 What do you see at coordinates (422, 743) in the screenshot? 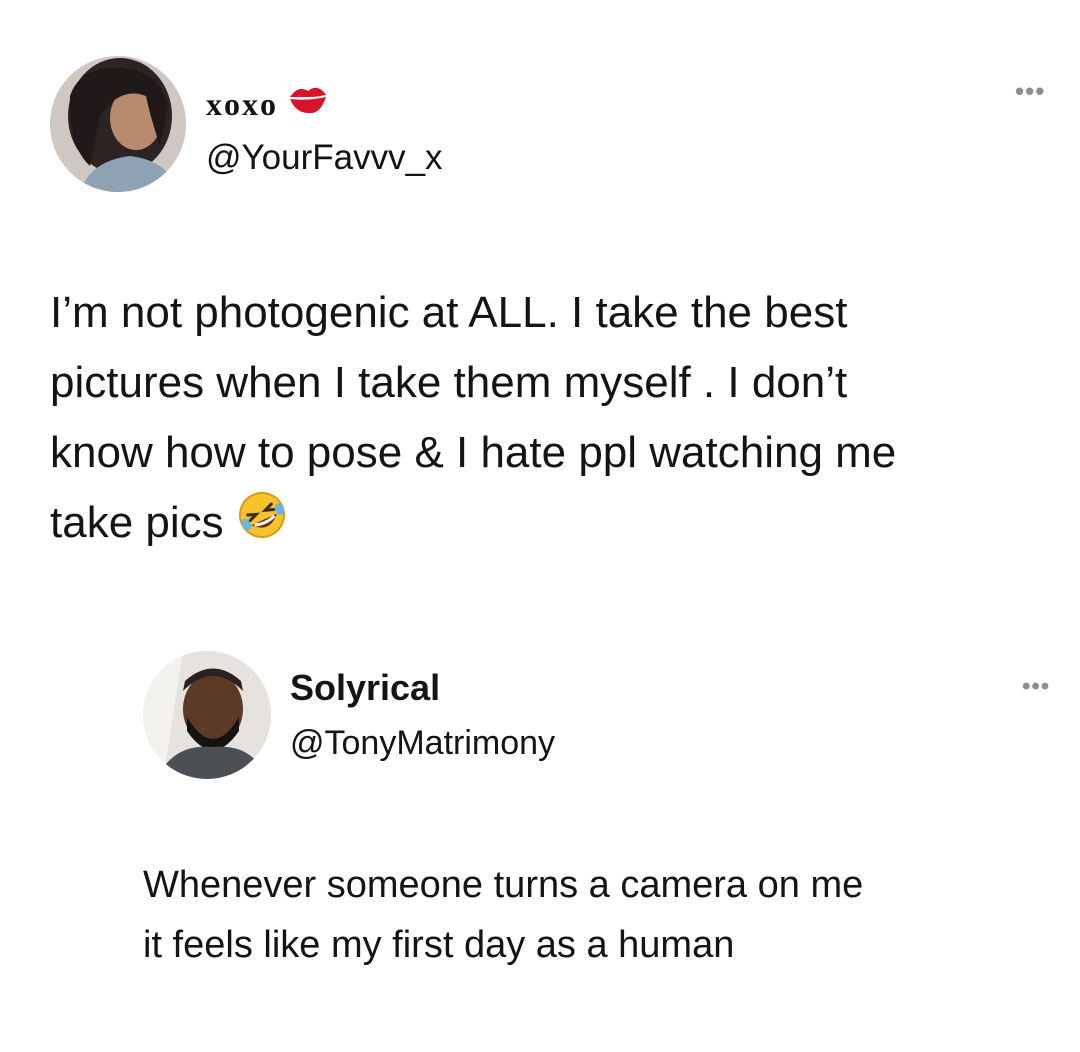
I see `user-handle: @TonyMatrimony` at bounding box center [422, 743].